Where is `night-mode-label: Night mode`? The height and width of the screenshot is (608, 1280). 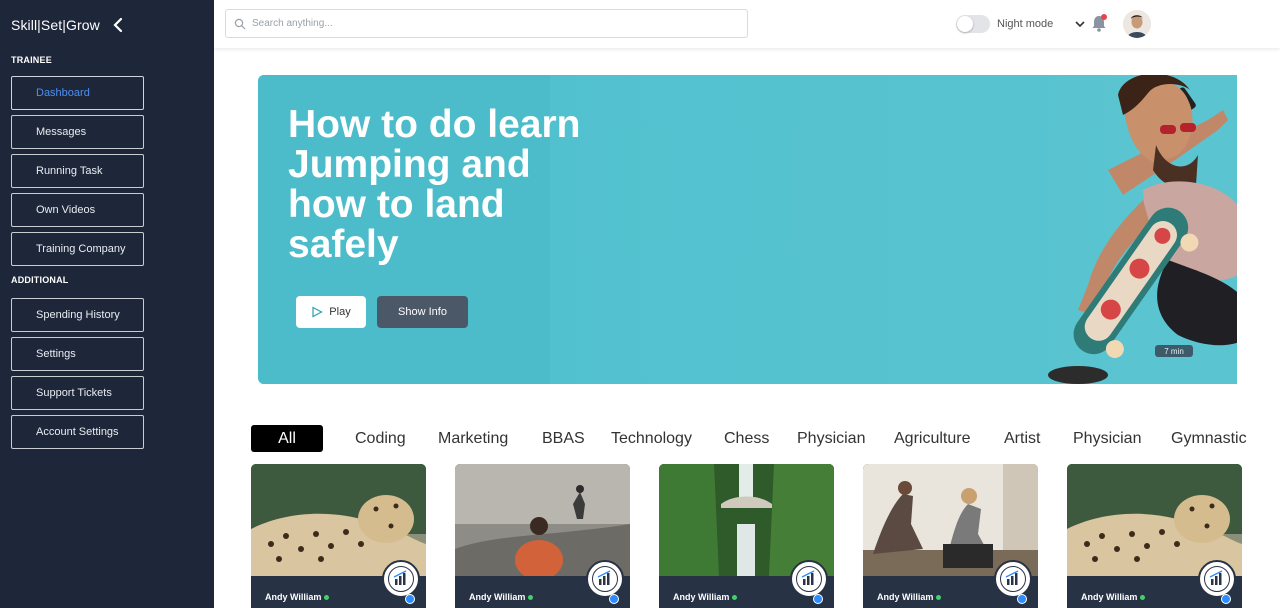
night-mode-label: Night mode is located at coordinates (1025, 24).